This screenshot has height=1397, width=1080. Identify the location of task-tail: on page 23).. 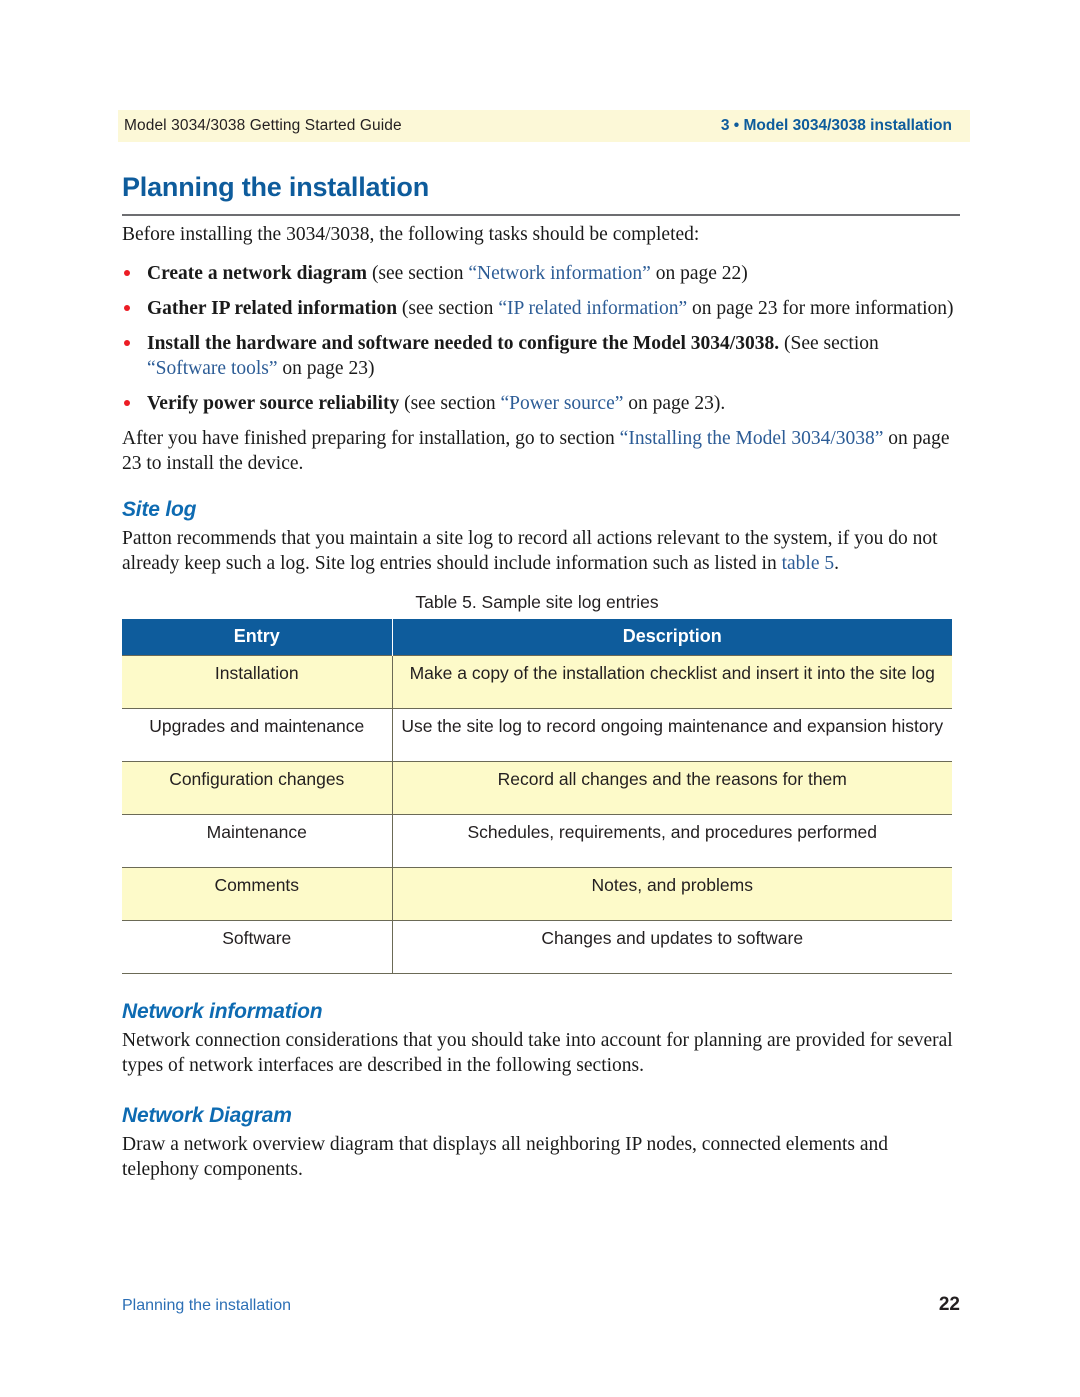
(674, 403).